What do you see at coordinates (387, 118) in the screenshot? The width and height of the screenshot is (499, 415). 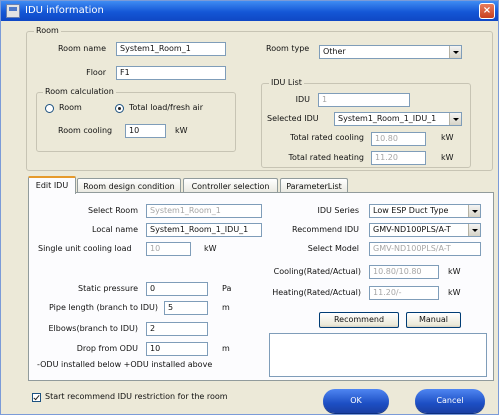 I see `selected-idu-value: System1_Room_1_IDU_1` at bounding box center [387, 118].